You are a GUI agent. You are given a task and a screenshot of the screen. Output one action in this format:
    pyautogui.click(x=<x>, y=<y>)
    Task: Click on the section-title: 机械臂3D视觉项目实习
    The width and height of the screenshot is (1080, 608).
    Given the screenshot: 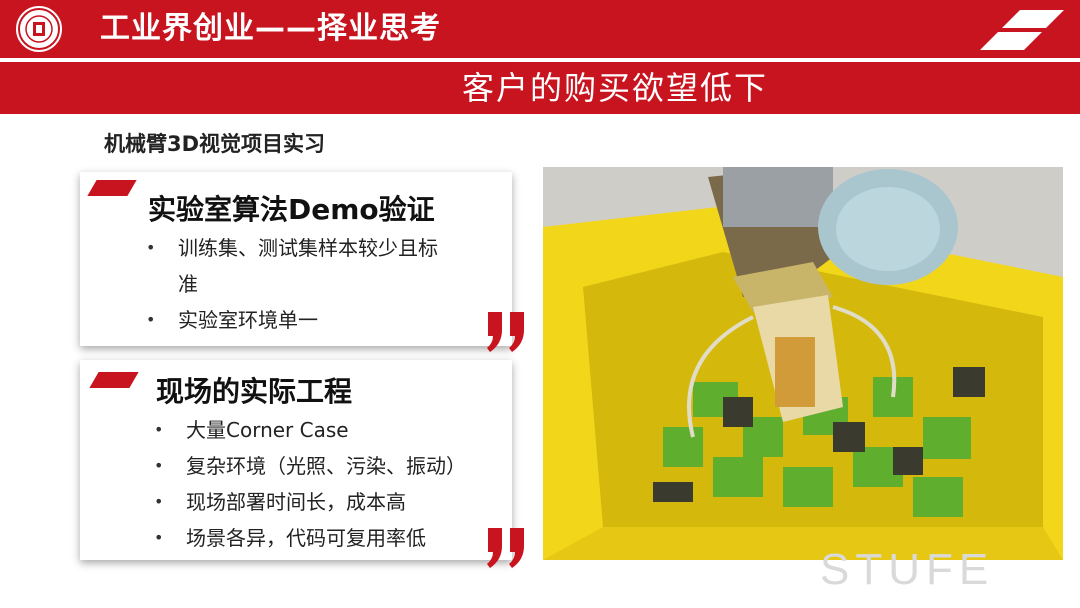 What is the action you would take?
    pyautogui.click(x=215, y=144)
    